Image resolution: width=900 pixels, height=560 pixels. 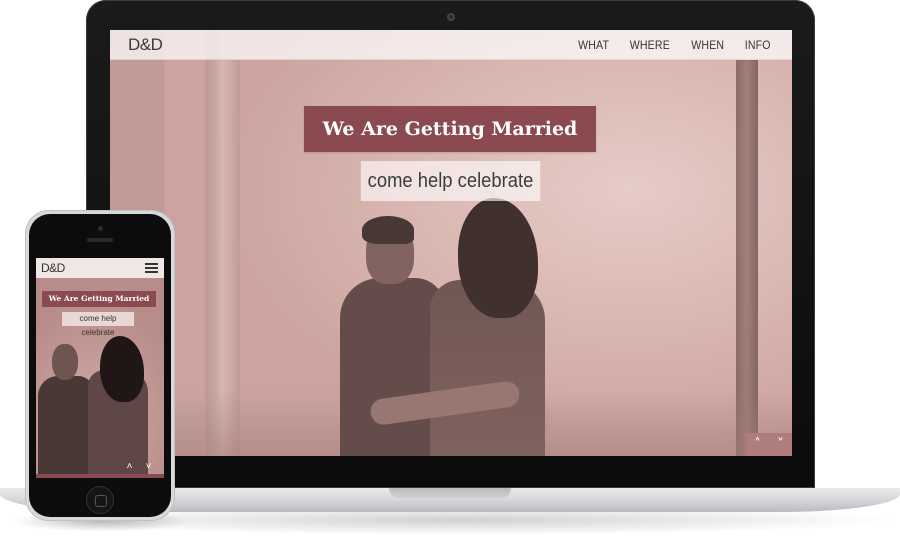 I want to click on mobile-hero-subtitle: come help celebrate, so click(x=98, y=324).